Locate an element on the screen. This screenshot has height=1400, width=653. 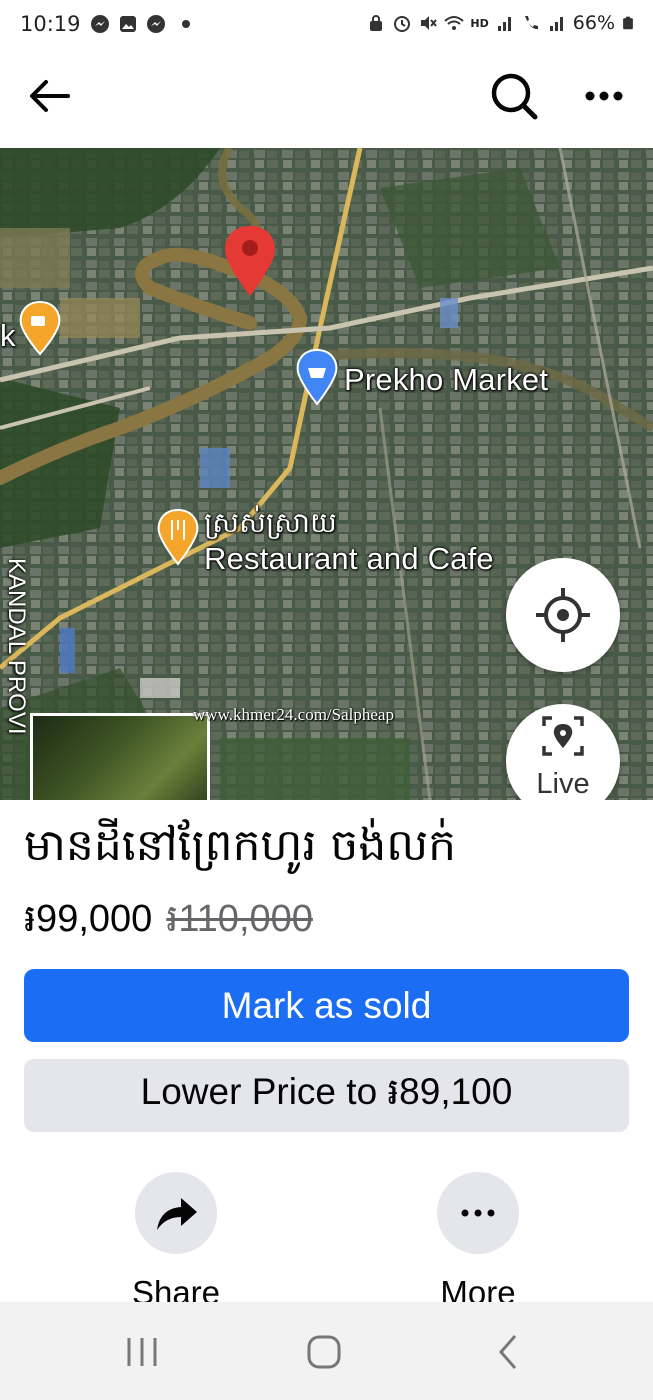
live-location-icon is located at coordinates (563, 736).